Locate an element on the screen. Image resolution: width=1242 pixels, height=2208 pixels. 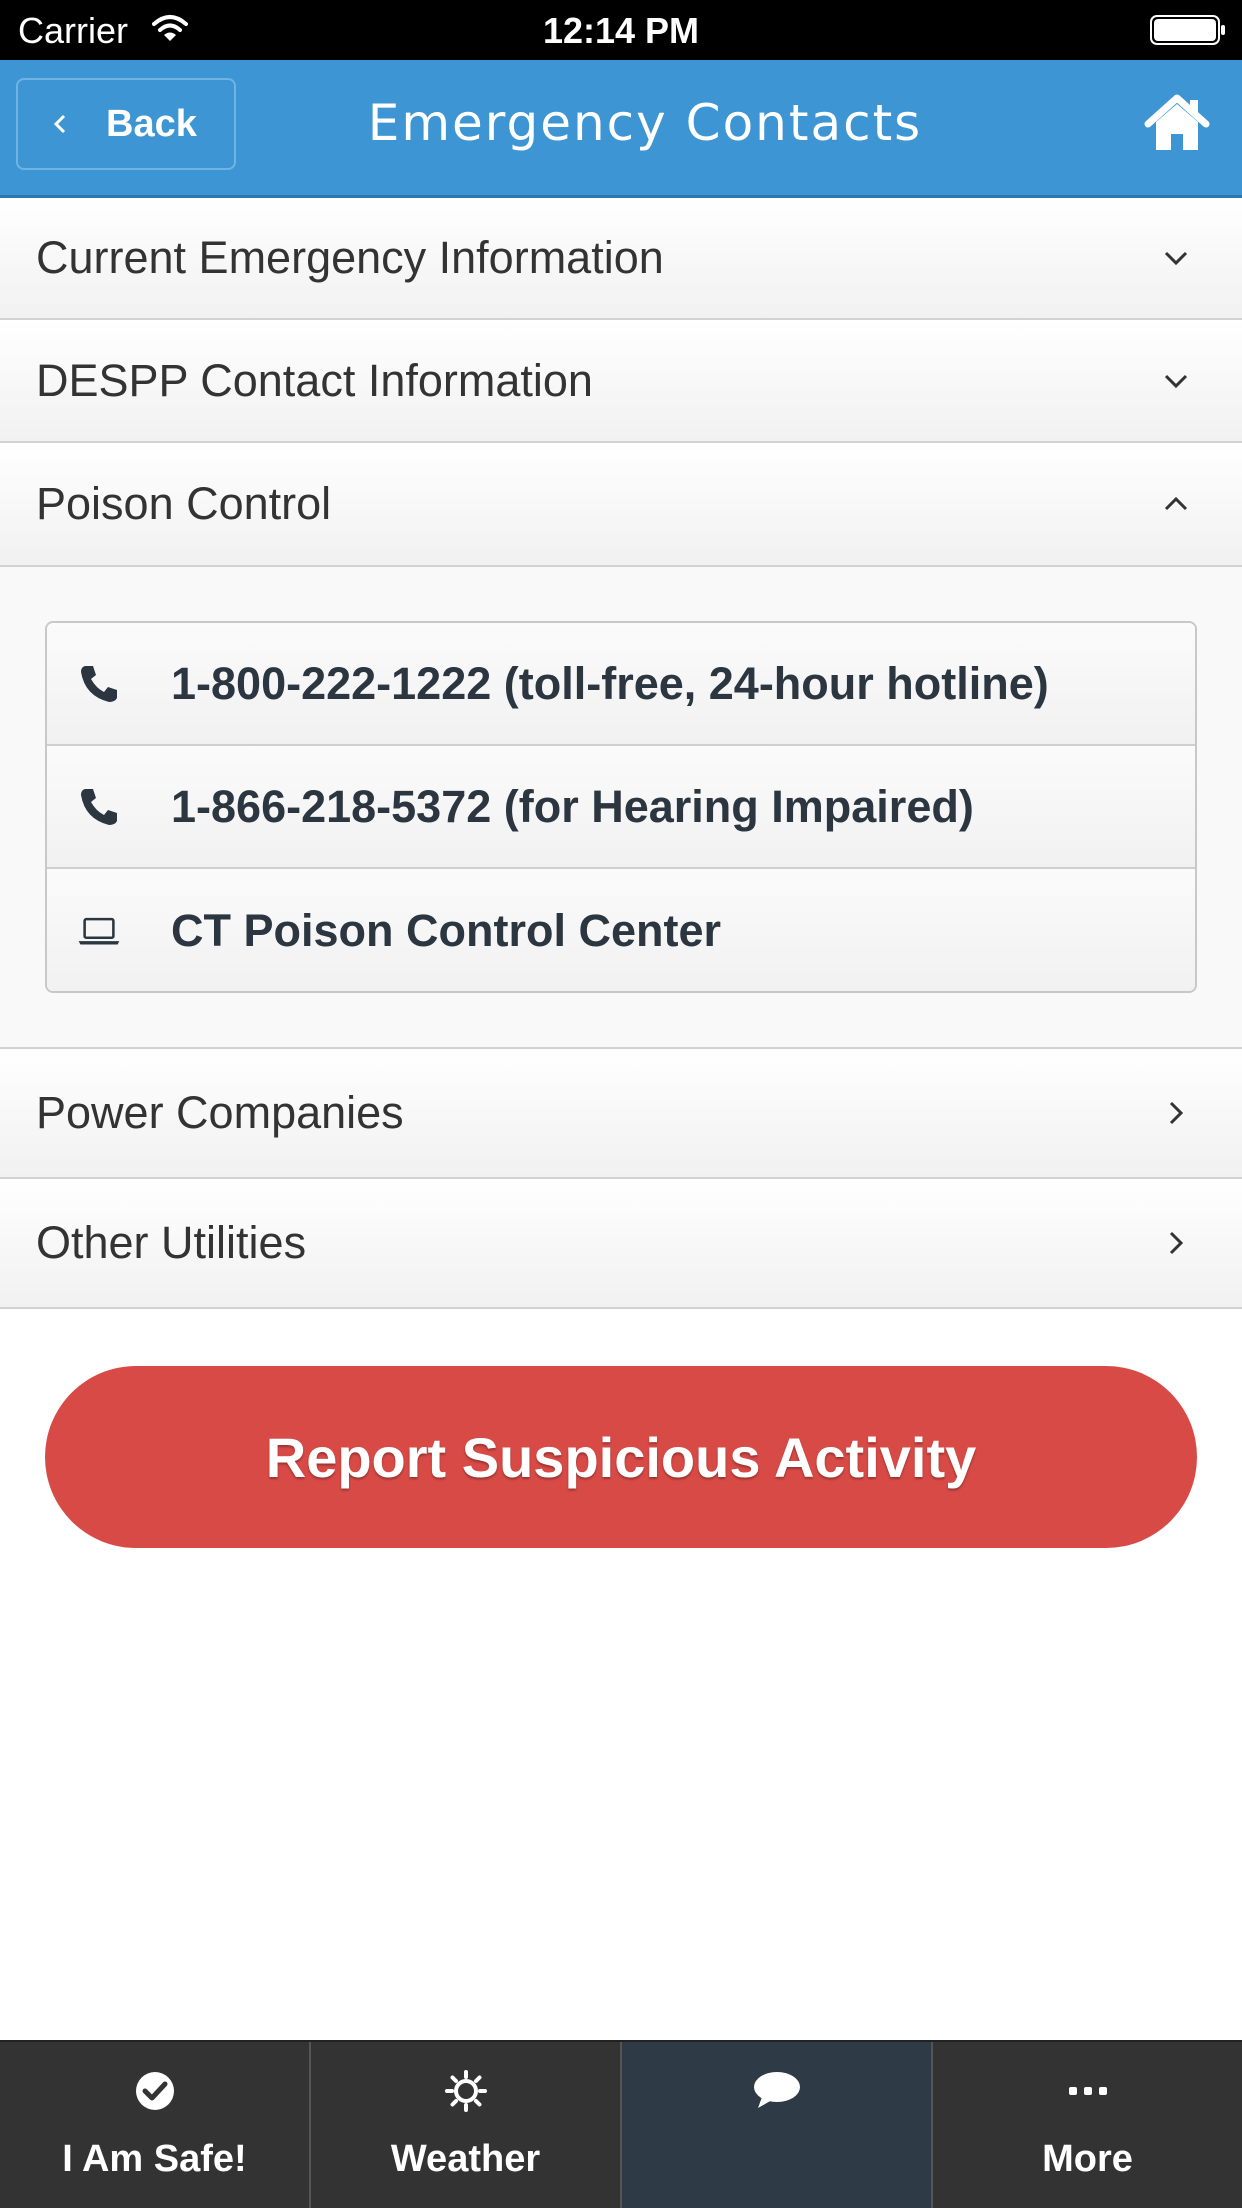
contact-item-hearing-impaired: 1-866-218-5372 (for Hearing Impaired) is located at coordinates (621, 807).